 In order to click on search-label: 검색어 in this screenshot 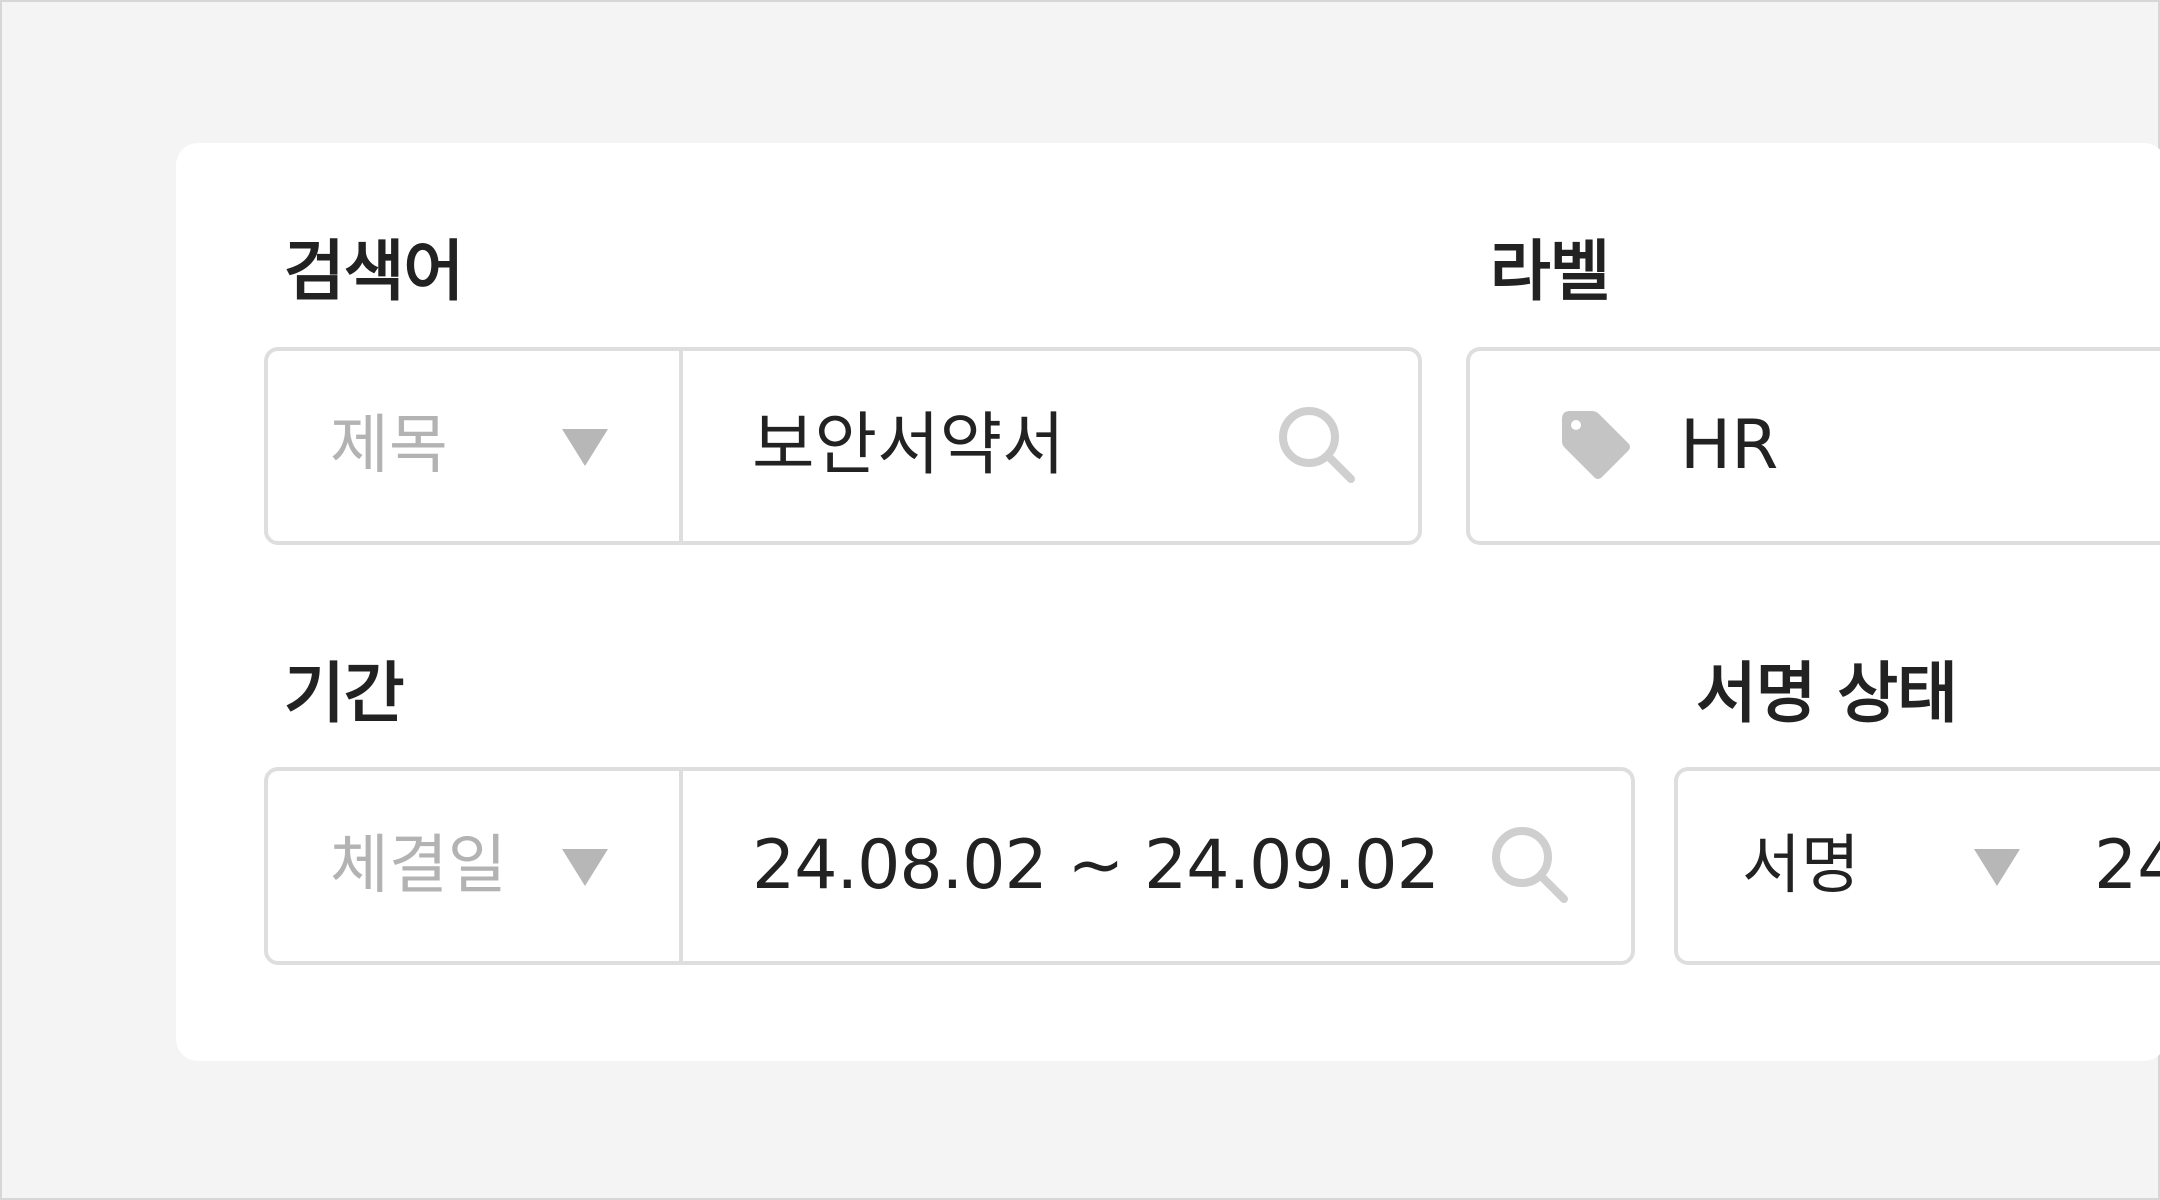, I will do `click(374, 271)`.